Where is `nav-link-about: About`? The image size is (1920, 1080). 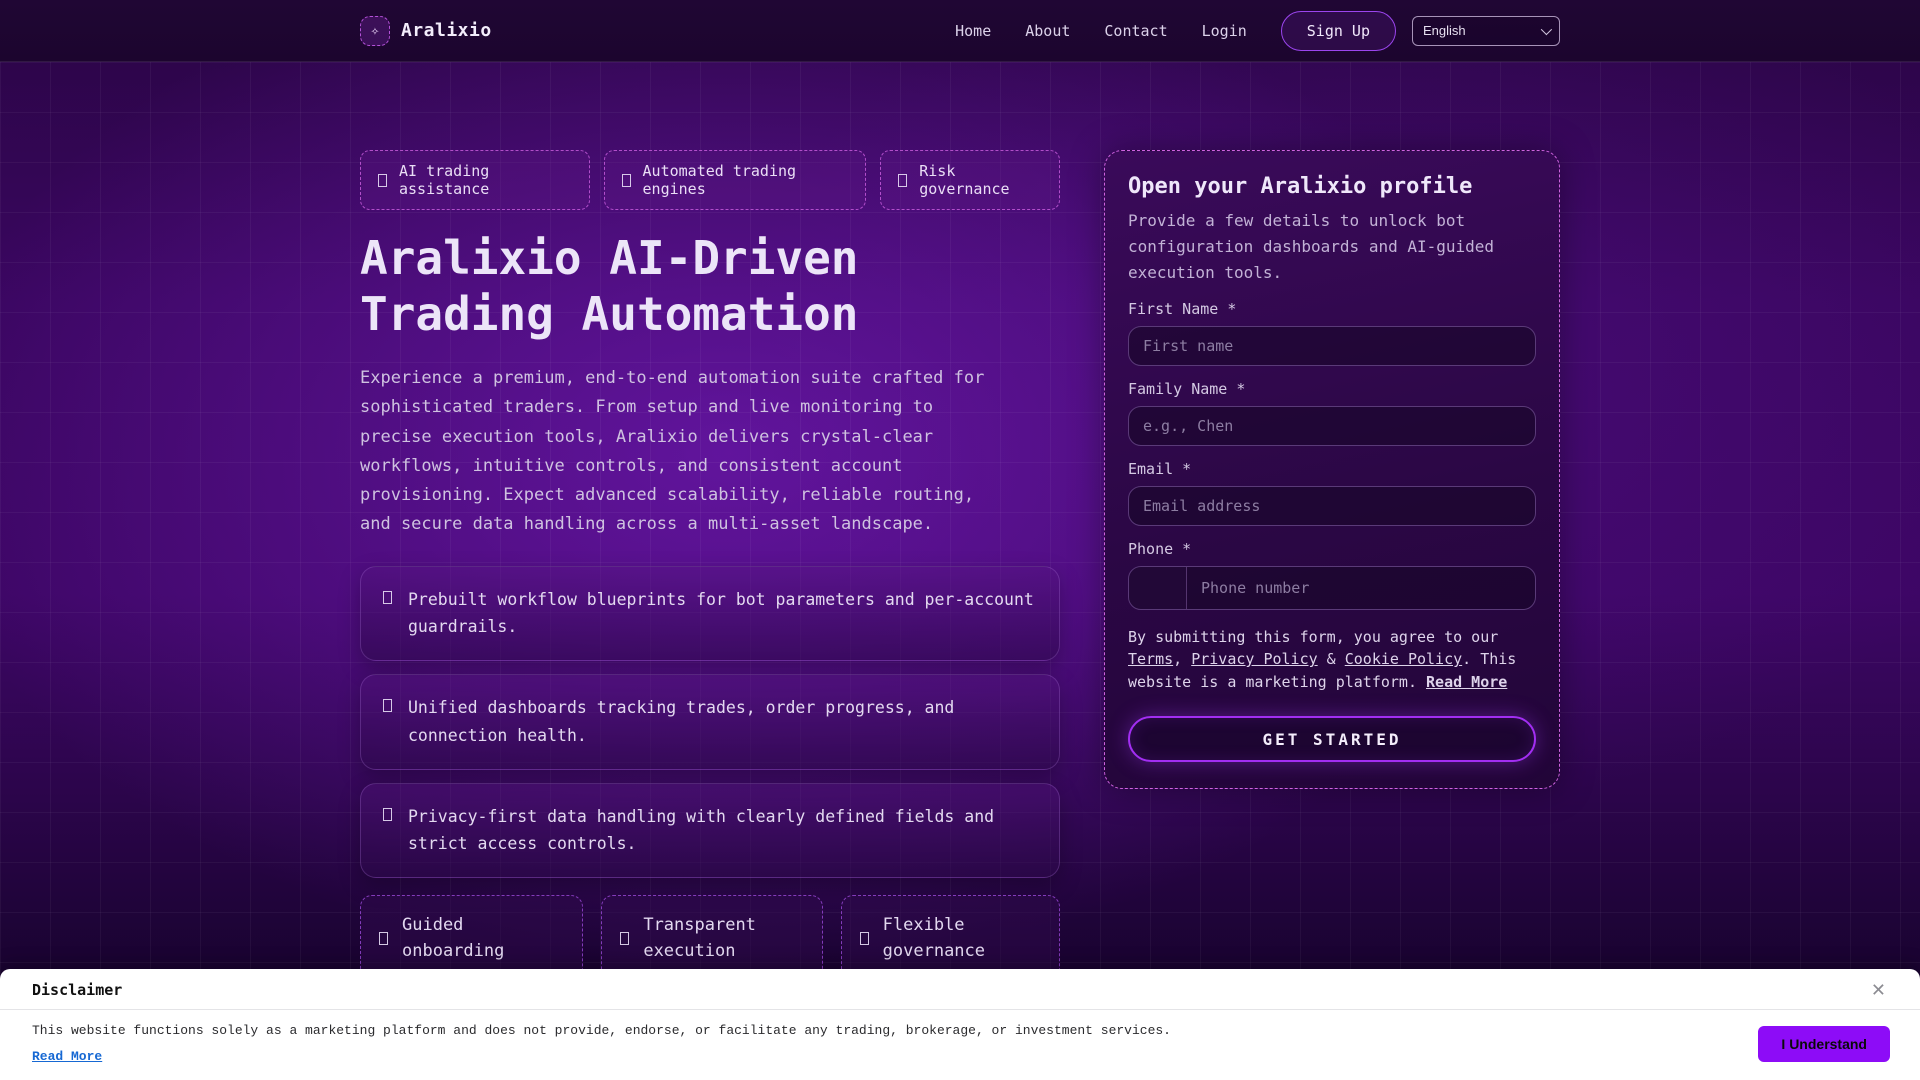 nav-link-about: About is located at coordinates (1047, 31).